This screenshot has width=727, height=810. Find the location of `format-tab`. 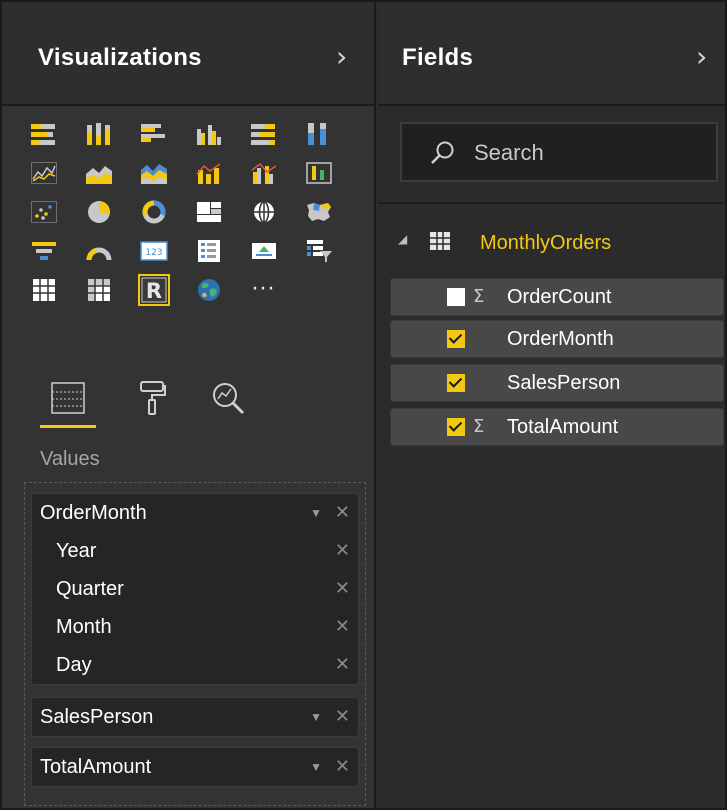

format-tab is located at coordinates (152, 398).